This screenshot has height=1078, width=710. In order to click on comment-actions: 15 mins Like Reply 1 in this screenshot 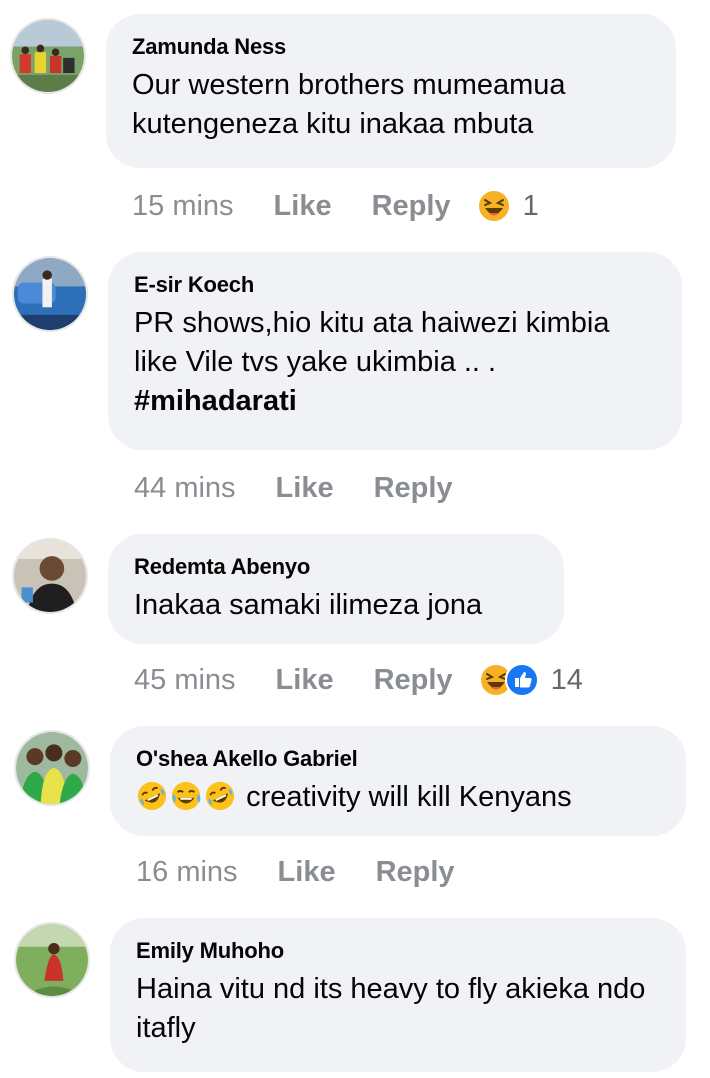, I will do `click(335, 206)`.